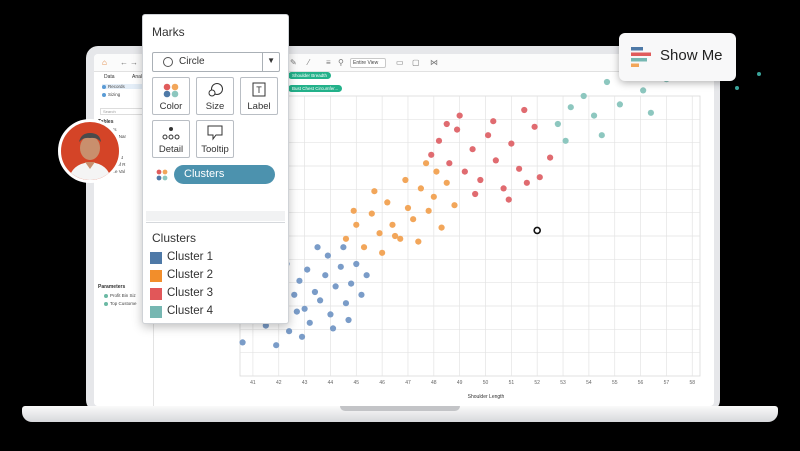  I want to click on detail-button: Detail, so click(171, 139).